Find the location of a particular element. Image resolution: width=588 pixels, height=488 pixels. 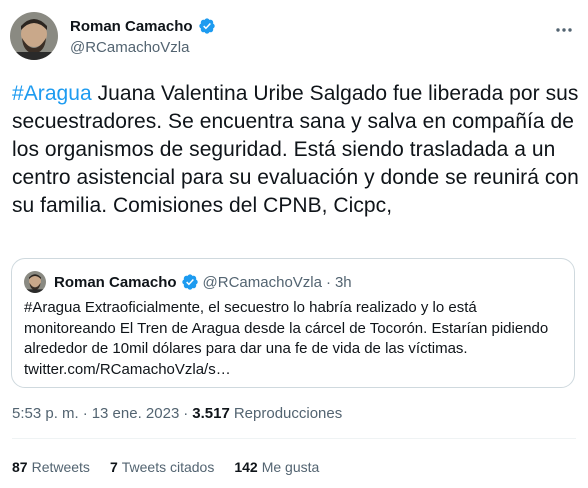

quoted-header: Roman Camacho @RCamachoVzla · 3h is located at coordinates (203, 282).